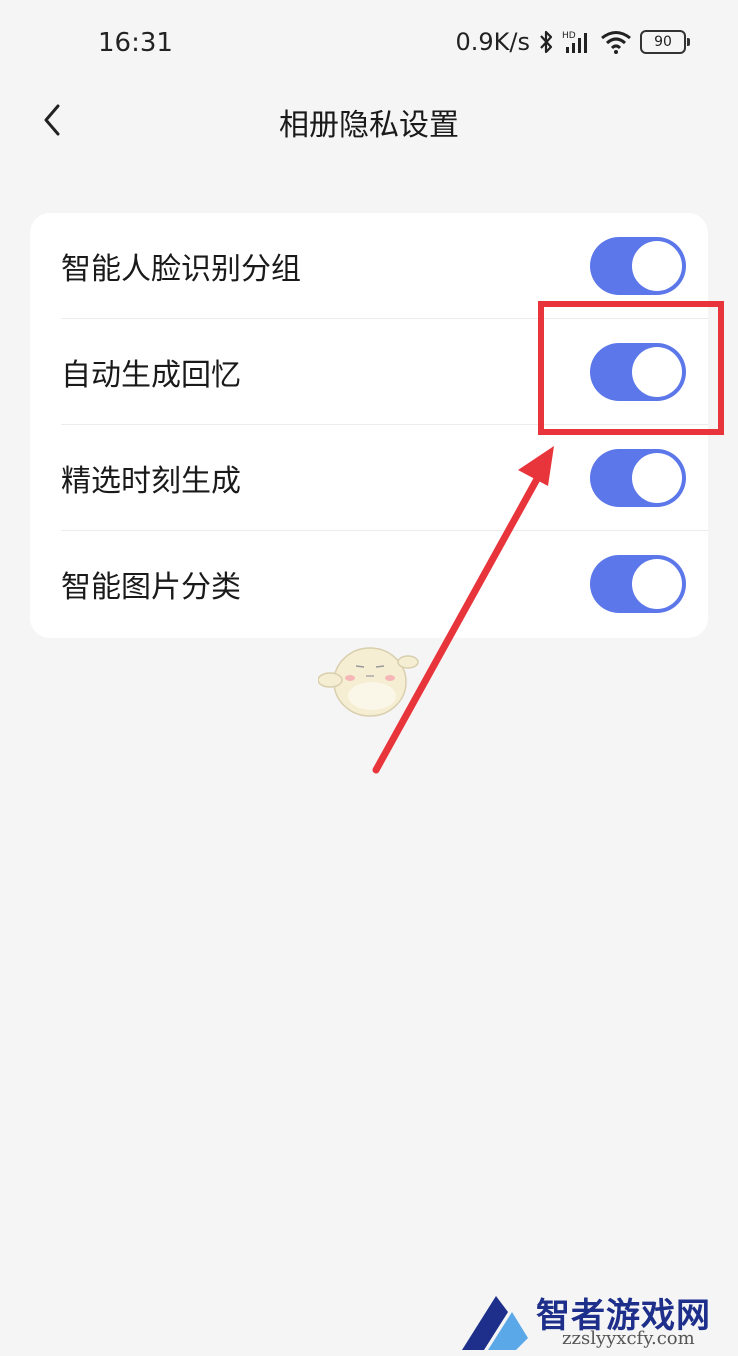  Describe the element at coordinates (463, 610) in the screenshot. I see `annotation-arrow-icon` at that location.